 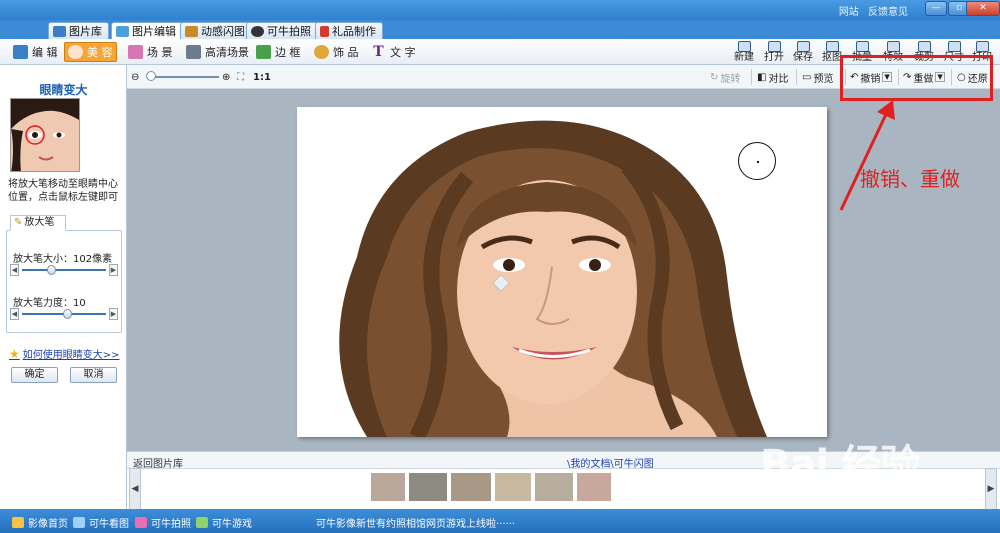 I want to click on home-icon, so click(x=18, y=522).